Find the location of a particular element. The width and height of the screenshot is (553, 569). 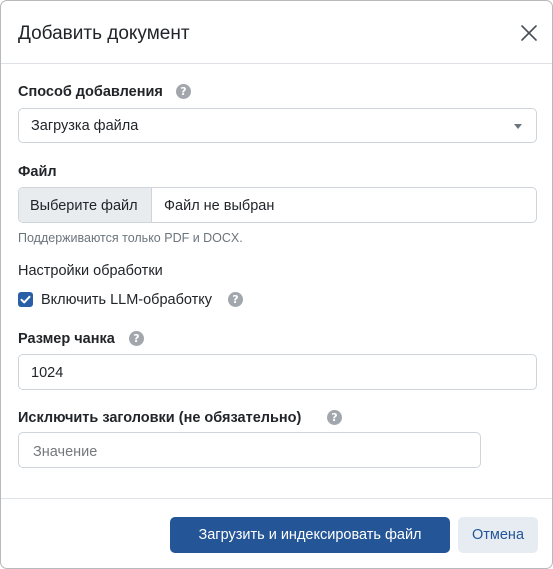

check-icon is located at coordinates (25, 299).